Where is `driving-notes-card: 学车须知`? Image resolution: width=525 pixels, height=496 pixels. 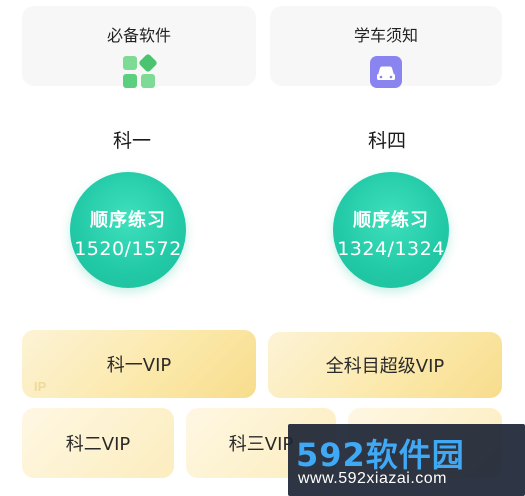 driving-notes-card: 学车须知 is located at coordinates (386, 47).